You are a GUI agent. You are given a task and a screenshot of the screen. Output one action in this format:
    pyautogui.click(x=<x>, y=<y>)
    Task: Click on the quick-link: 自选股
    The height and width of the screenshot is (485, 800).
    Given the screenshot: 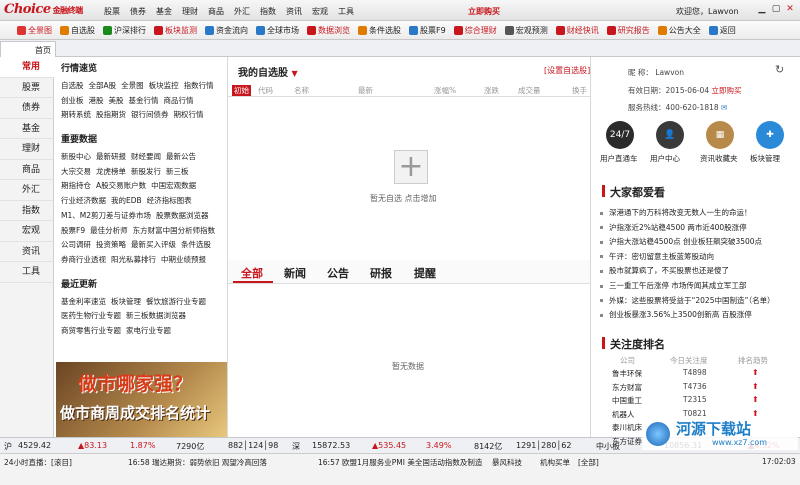 What is the action you would take?
    pyautogui.click(x=72, y=86)
    